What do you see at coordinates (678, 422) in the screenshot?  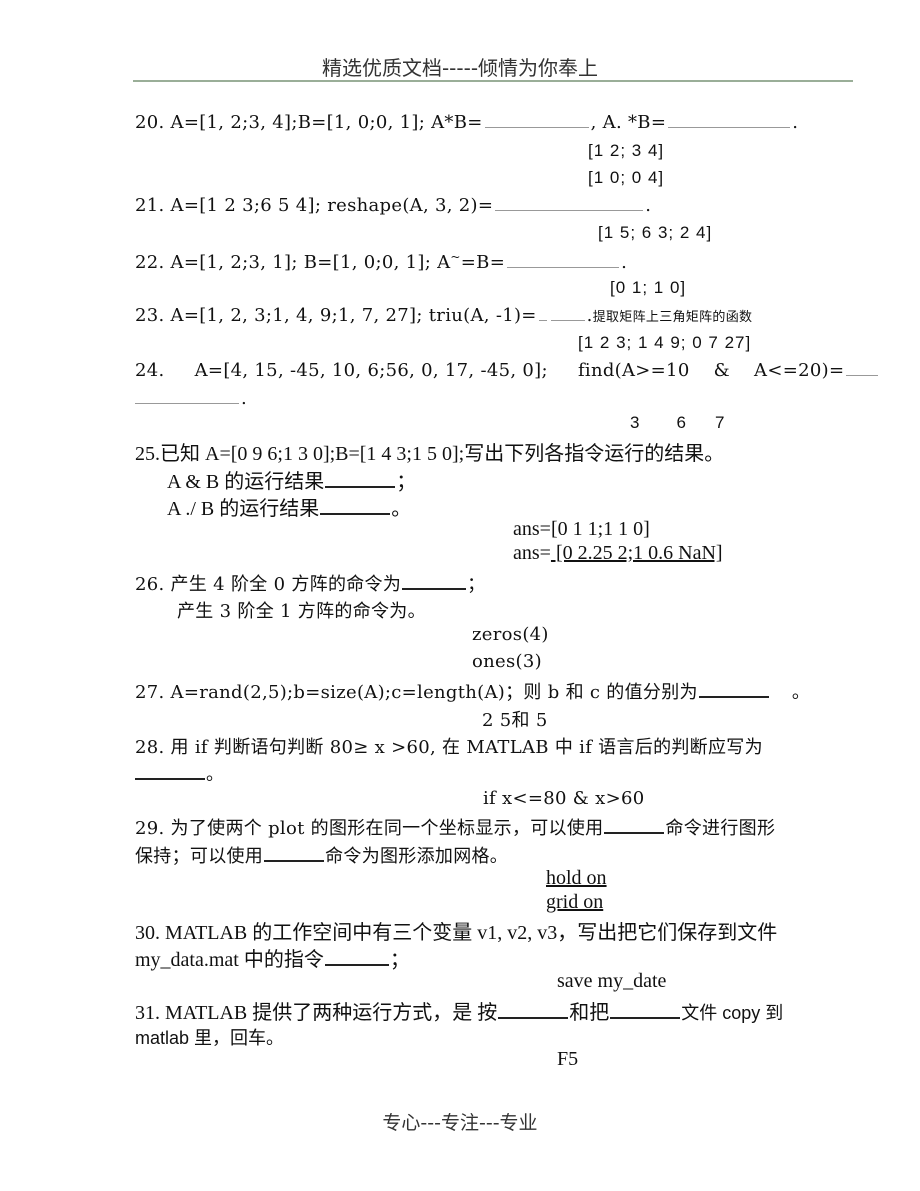 I see `answer-24: 367` at bounding box center [678, 422].